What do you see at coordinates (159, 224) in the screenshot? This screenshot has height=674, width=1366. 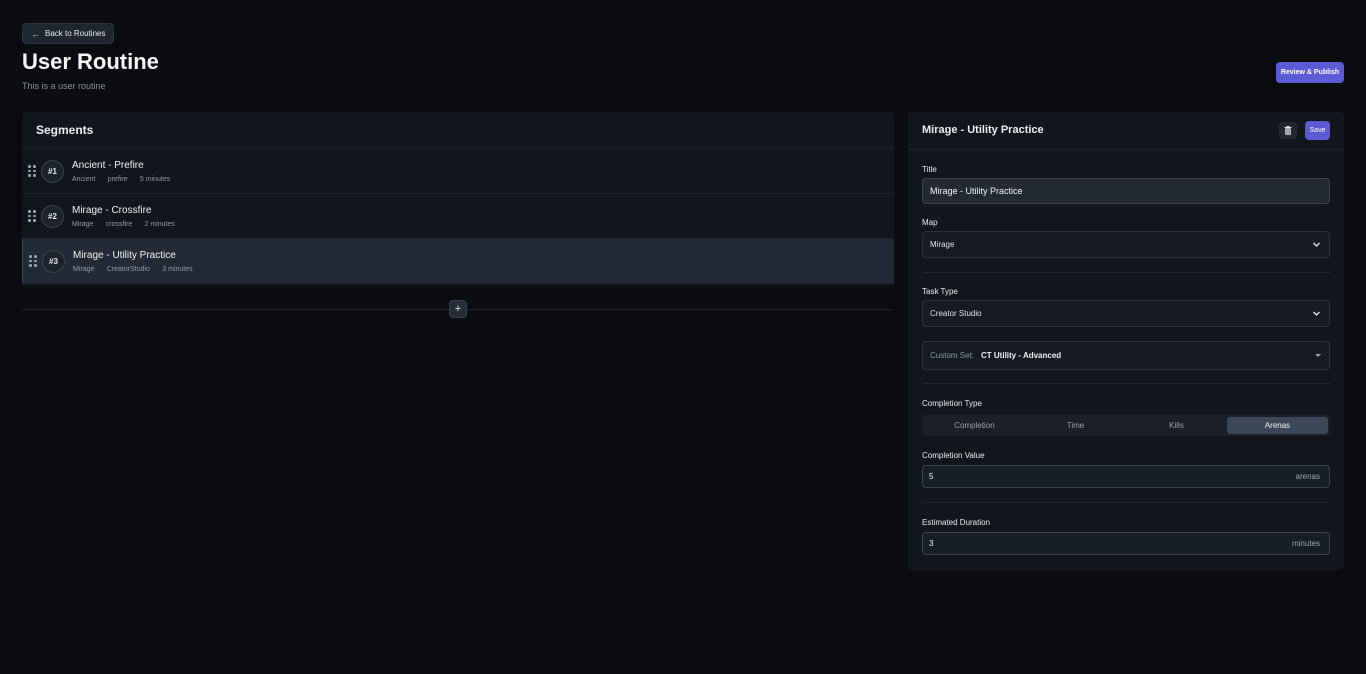 I see `segment-duration: 2 minutes` at bounding box center [159, 224].